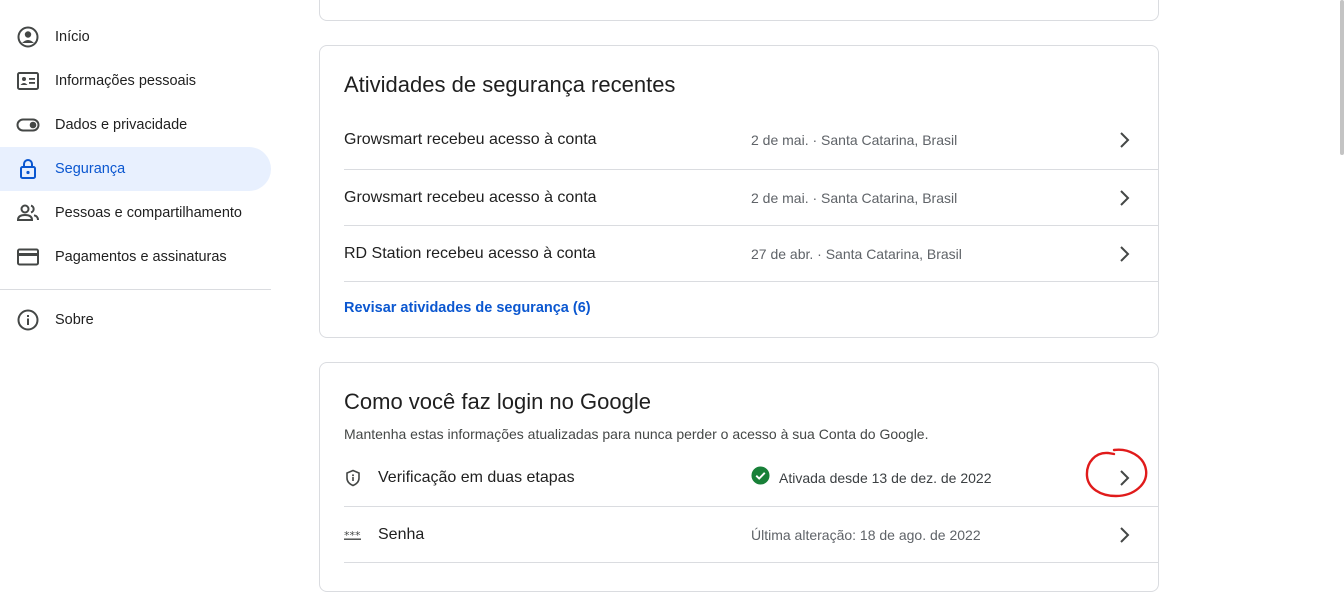 The width and height of the screenshot is (1344, 592). Describe the element at coordinates (739, 10) in the screenshot. I see `previous-card` at that location.